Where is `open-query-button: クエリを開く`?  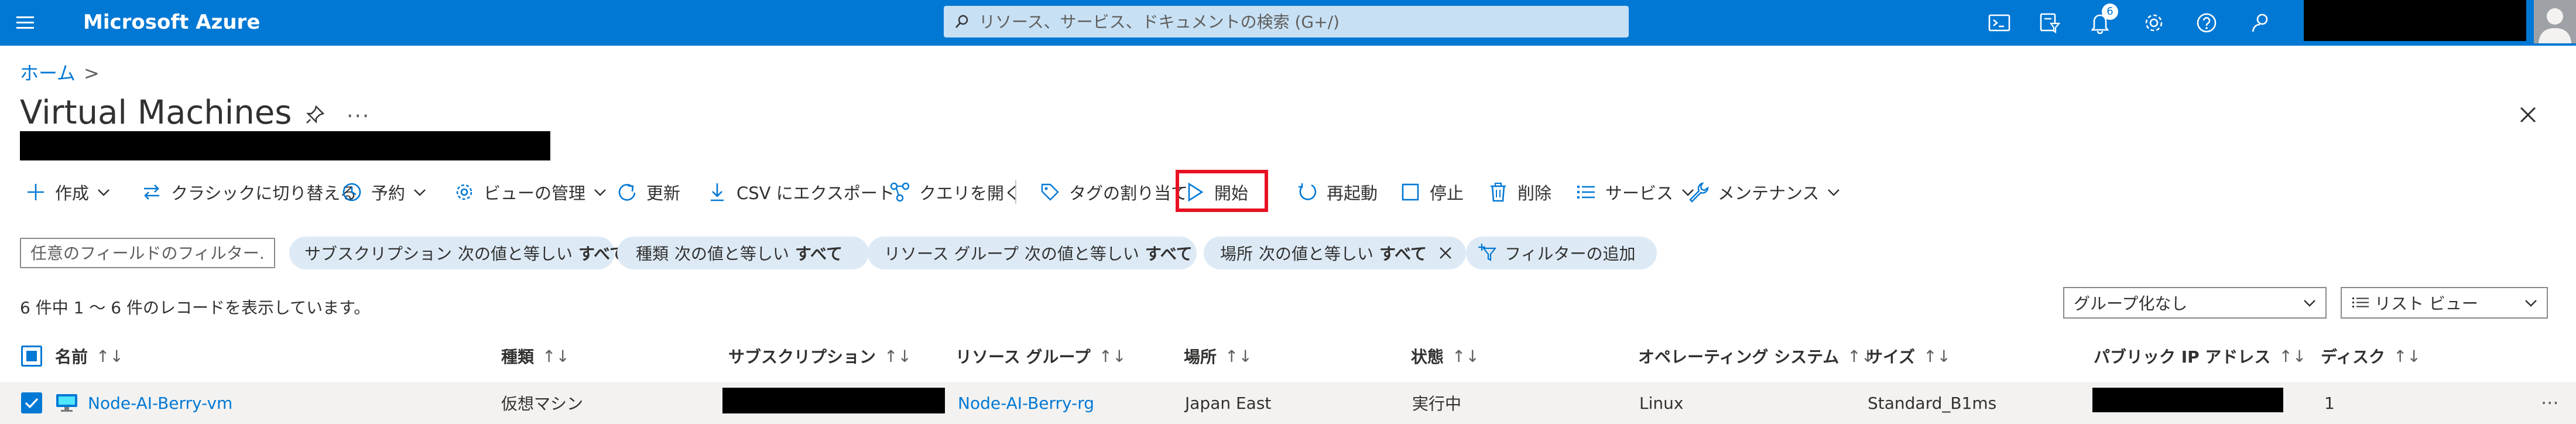
open-query-button: クエリを開く is located at coordinates (955, 192).